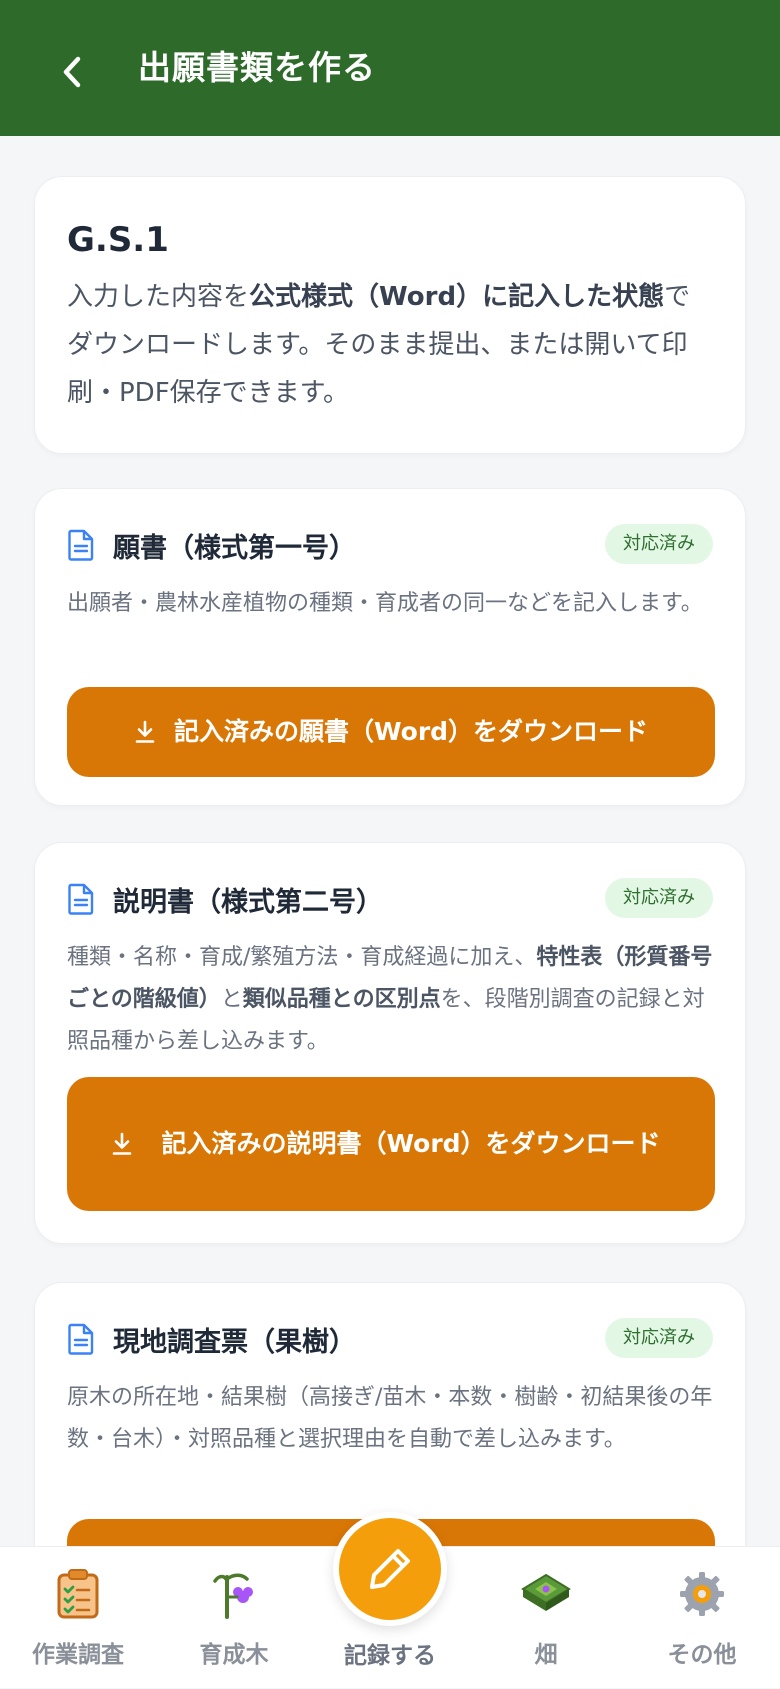  I want to click on nav-label: 作業調査, so click(78, 1655).